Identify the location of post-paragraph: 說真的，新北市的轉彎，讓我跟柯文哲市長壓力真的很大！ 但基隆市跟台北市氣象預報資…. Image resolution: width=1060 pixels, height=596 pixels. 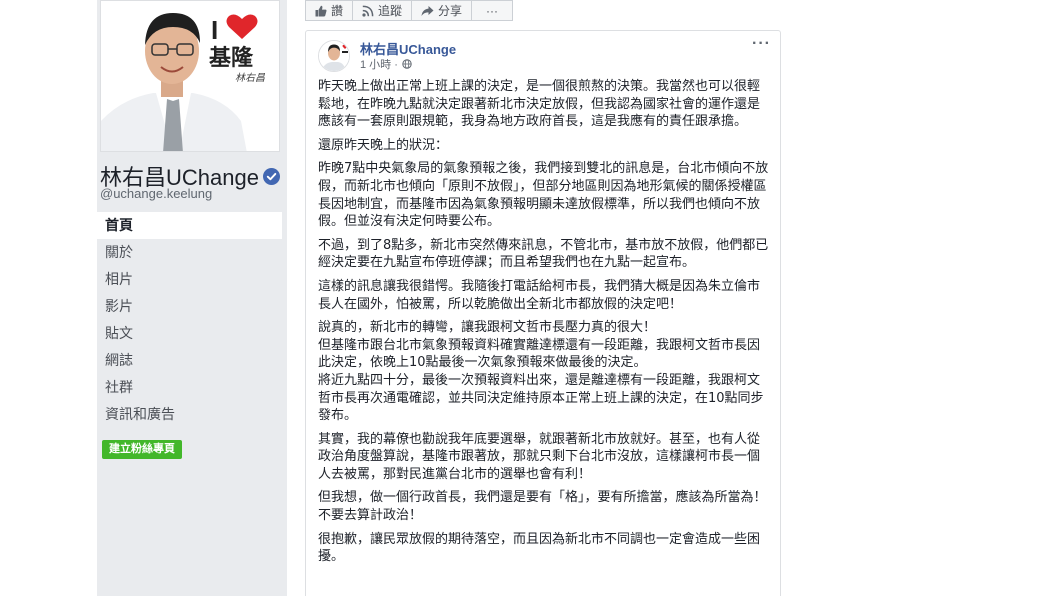
(541, 372).